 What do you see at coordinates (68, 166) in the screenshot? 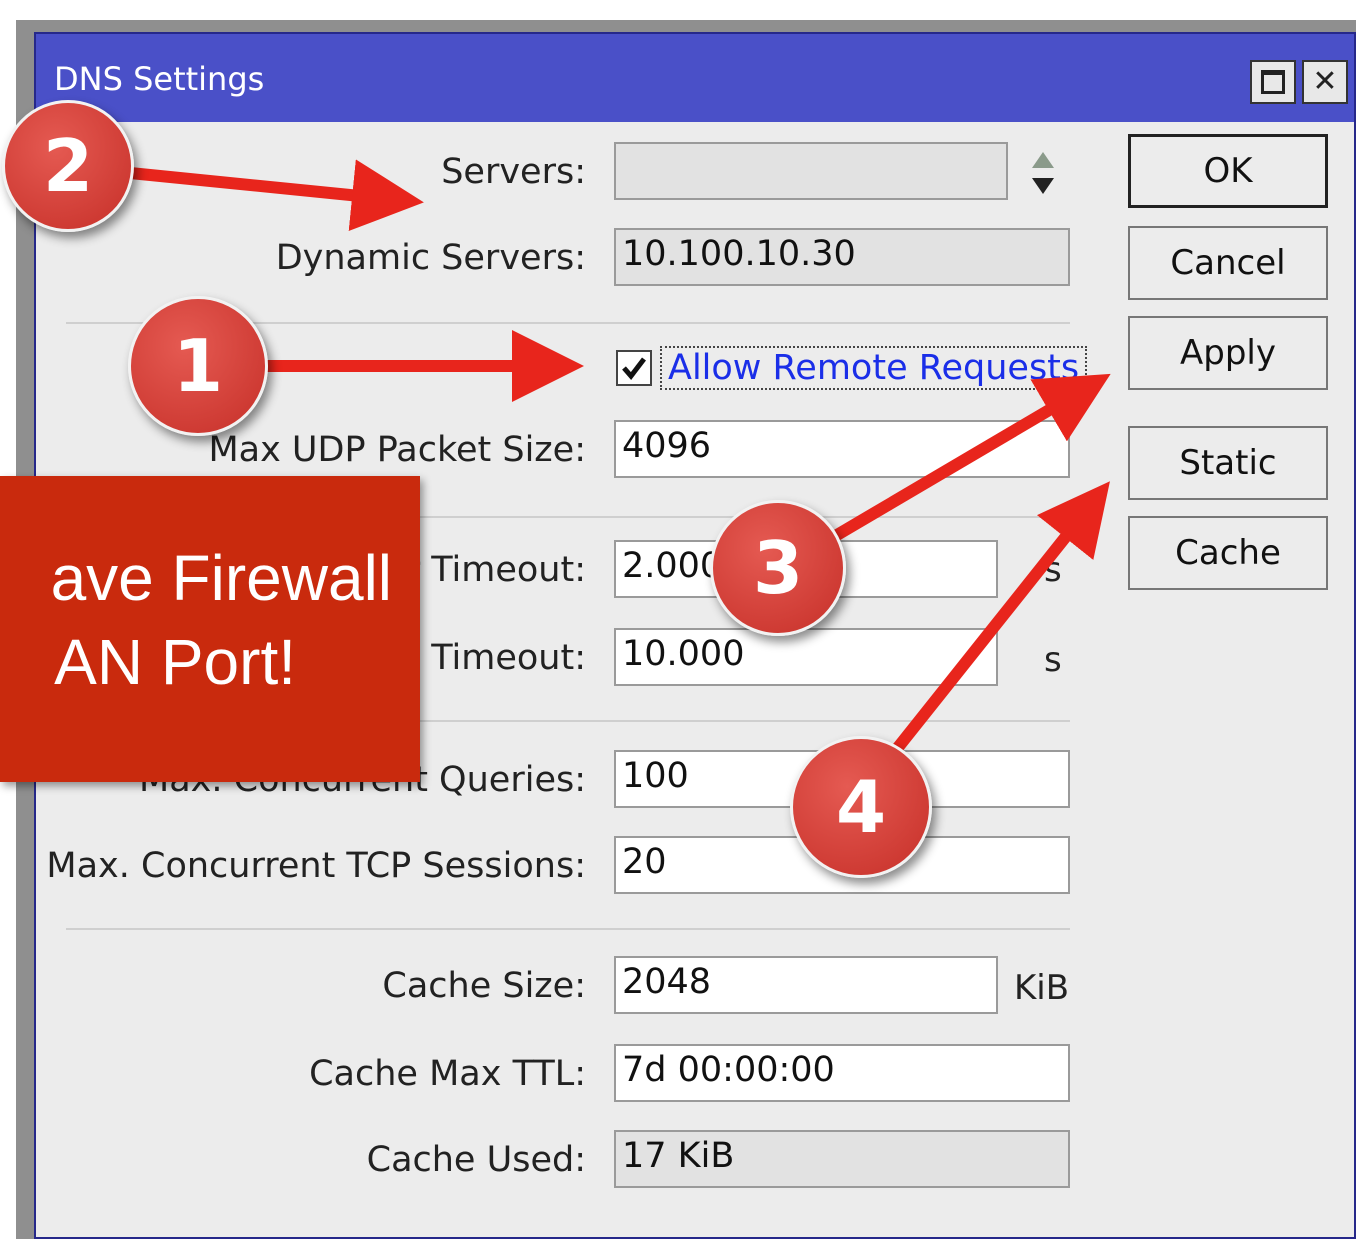
I see `badge-2: 2` at bounding box center [68, 166].